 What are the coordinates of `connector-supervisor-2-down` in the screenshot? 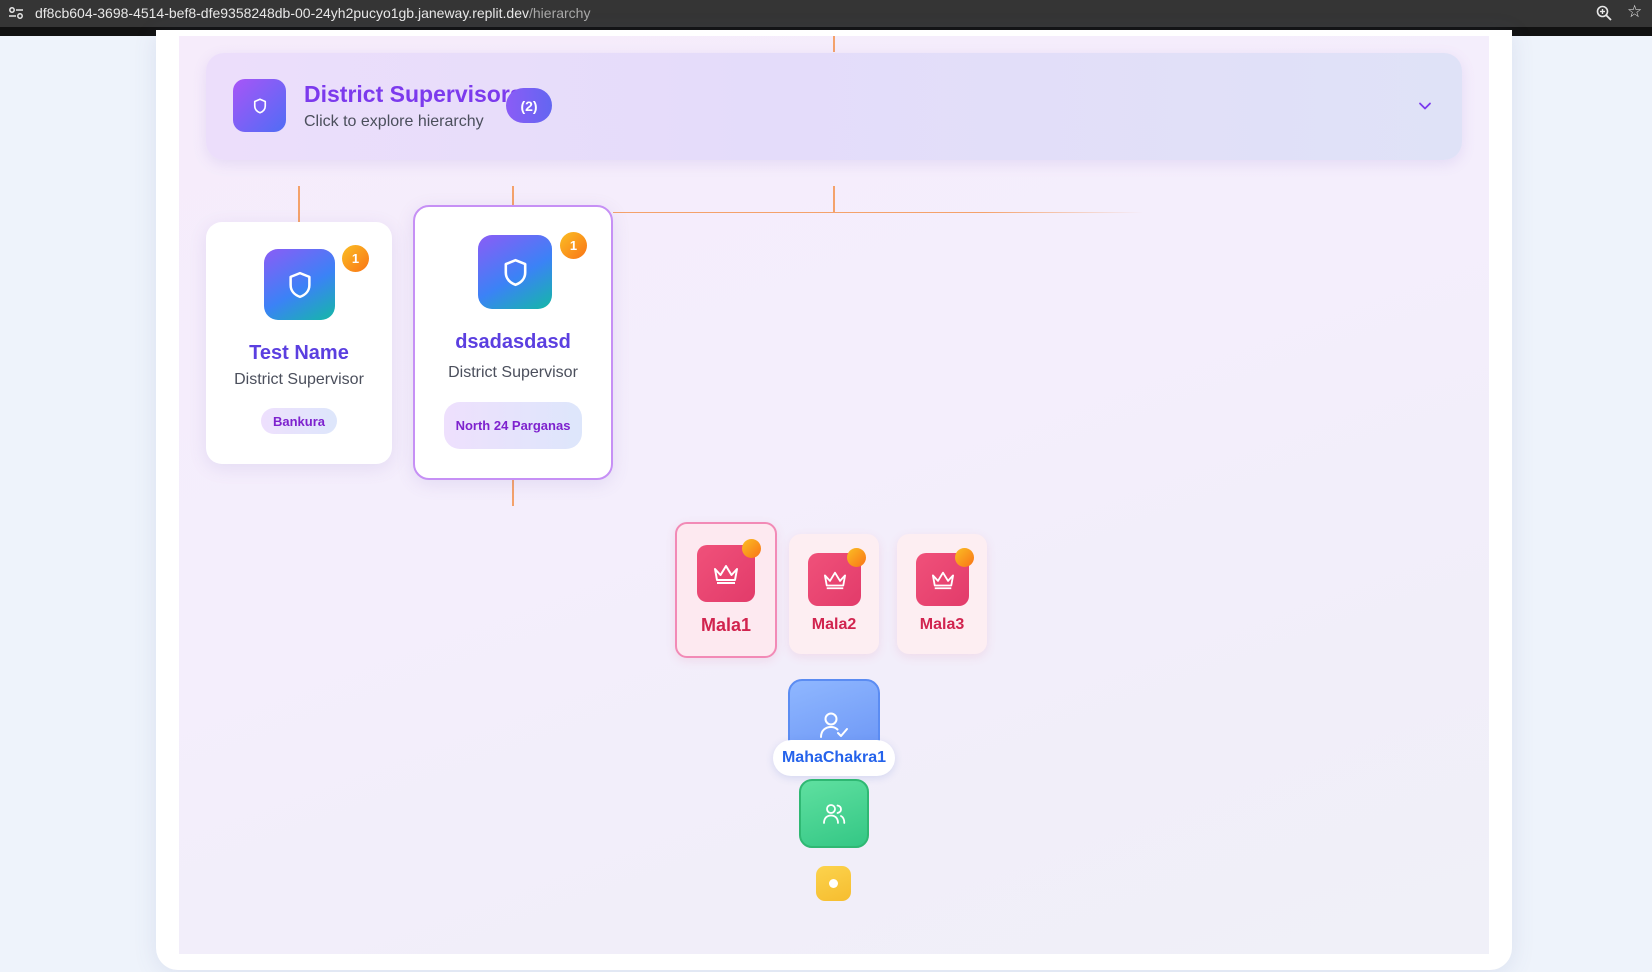 It's located at (513, 493).